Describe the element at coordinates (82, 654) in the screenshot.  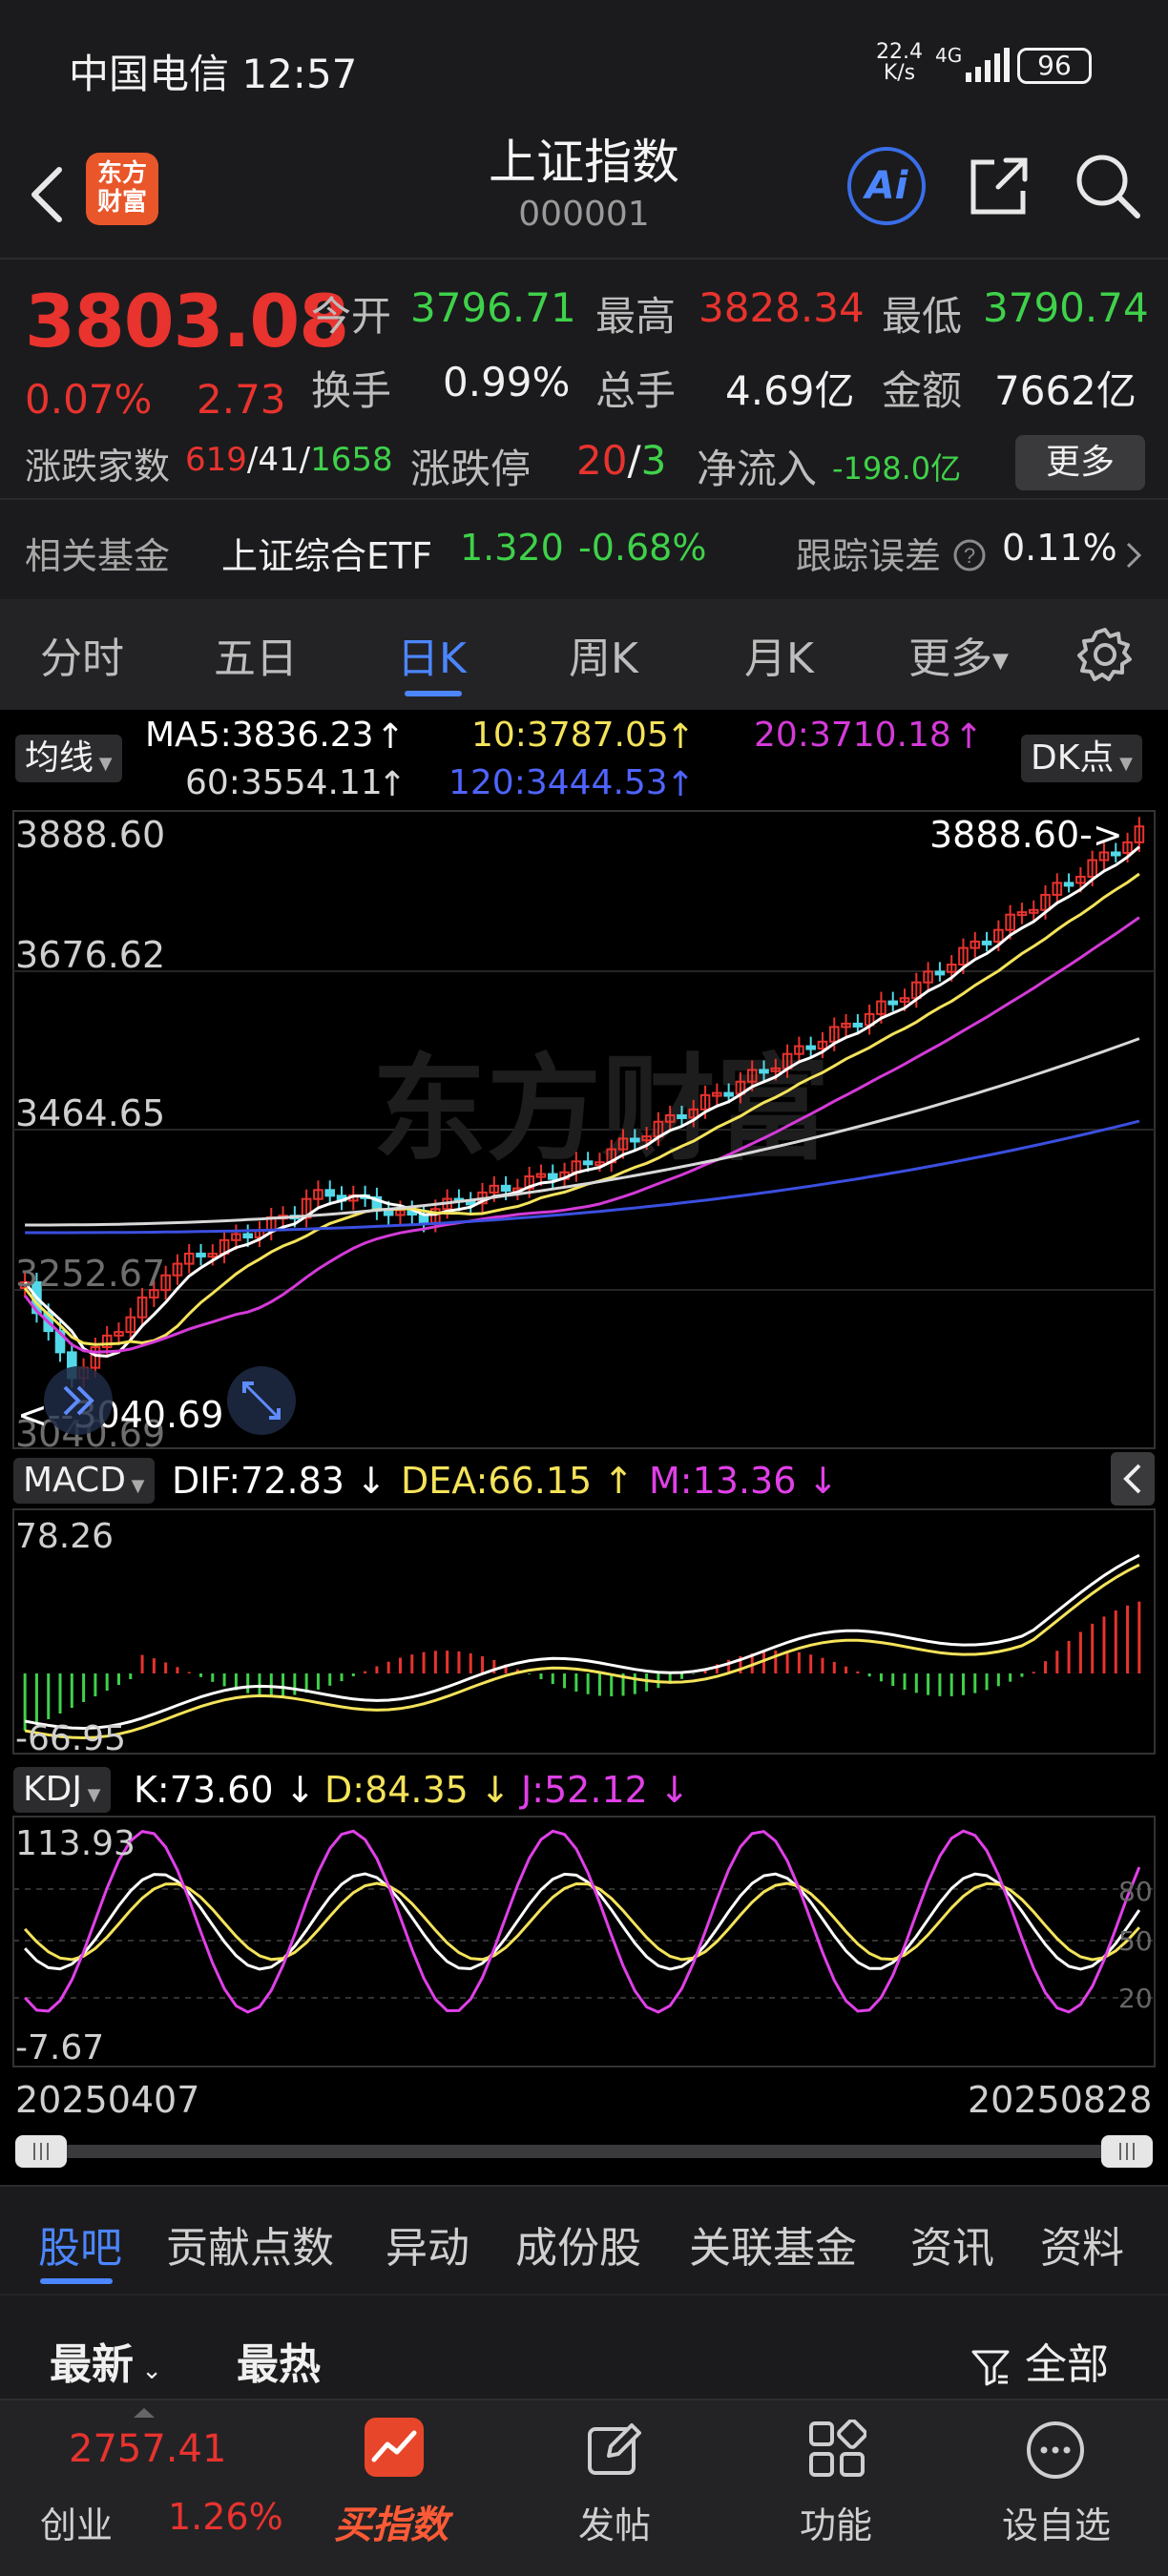
I see `tab-intraday: 分时` at that location.